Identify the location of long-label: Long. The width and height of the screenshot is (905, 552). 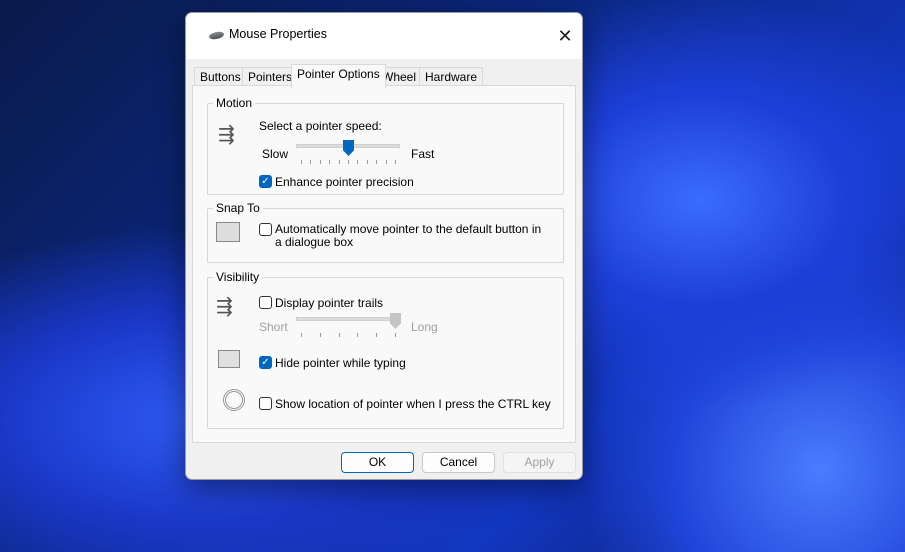
(424, 327).